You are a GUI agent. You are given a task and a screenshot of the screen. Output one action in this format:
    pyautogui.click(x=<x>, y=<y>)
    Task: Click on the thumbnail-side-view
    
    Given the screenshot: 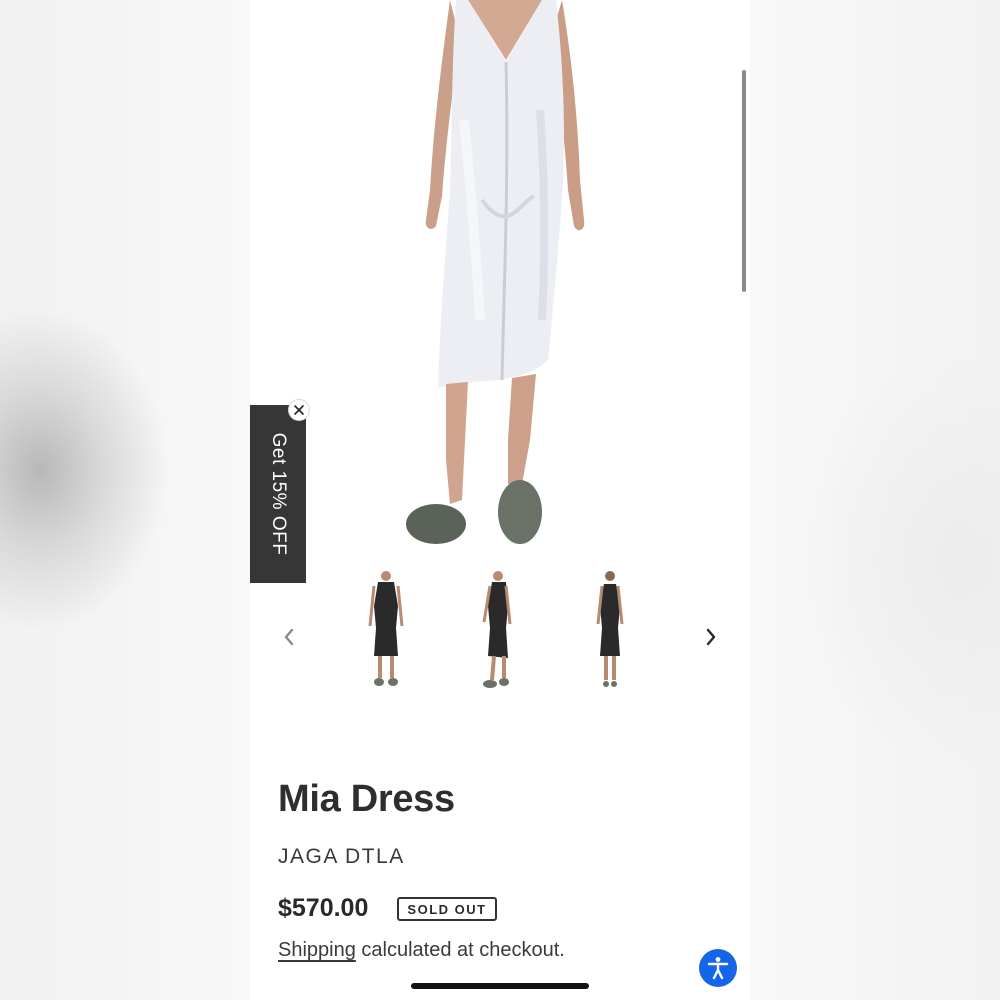 What is the action you would take?
    pyautogui.click(x=498, y=631)
    